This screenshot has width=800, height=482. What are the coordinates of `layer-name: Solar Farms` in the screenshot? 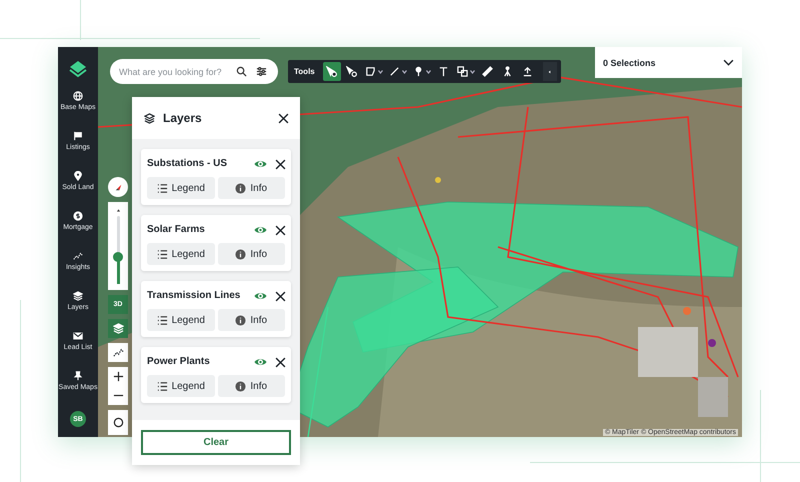 It's located at (176, 229).